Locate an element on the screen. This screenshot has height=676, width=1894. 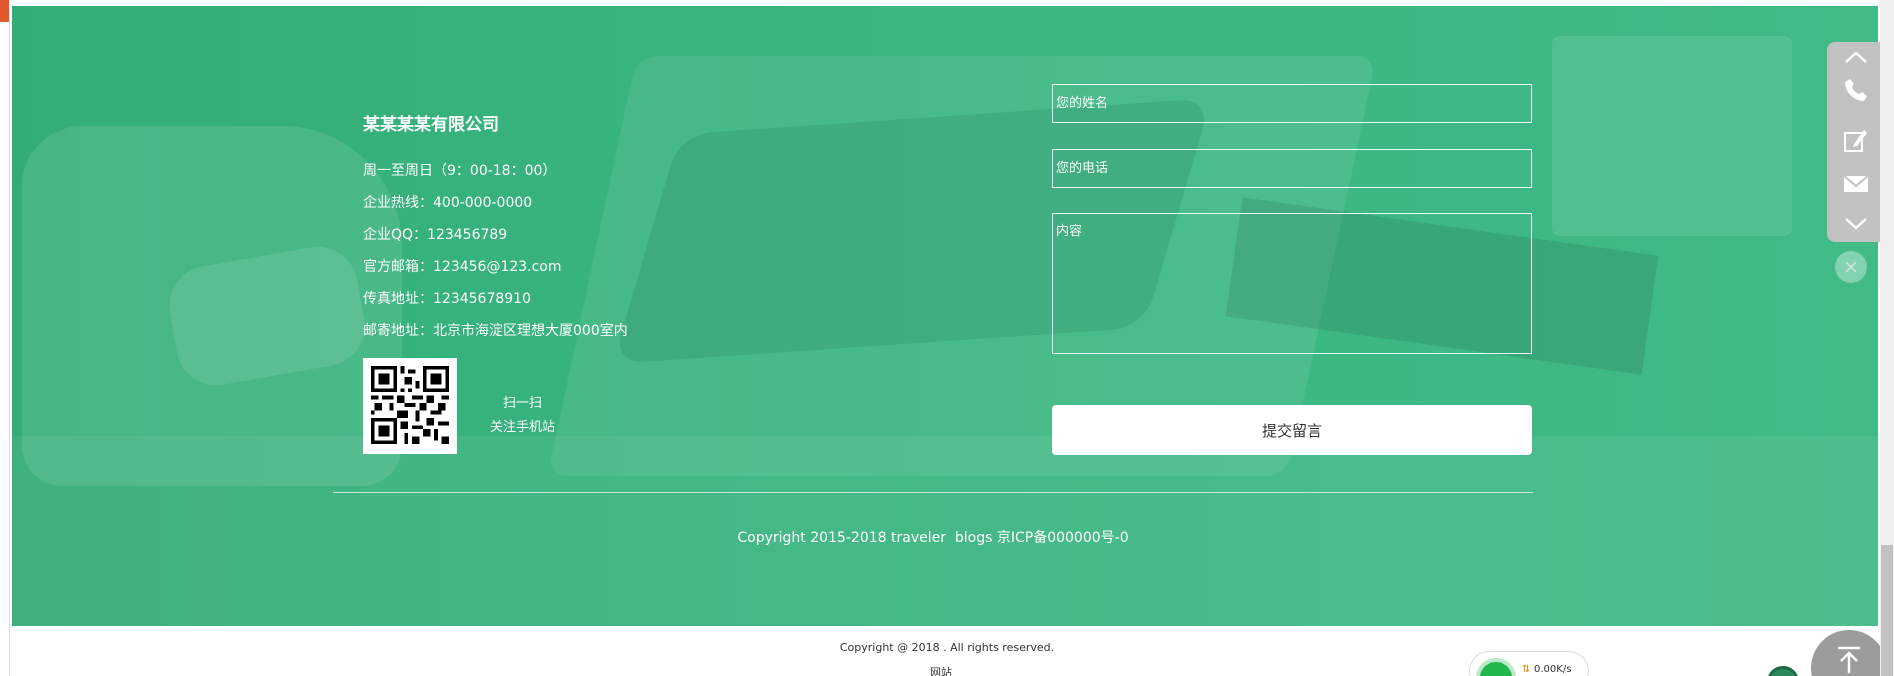
company-name: 某某某某有限公司 is located at coordinates (431, 125).